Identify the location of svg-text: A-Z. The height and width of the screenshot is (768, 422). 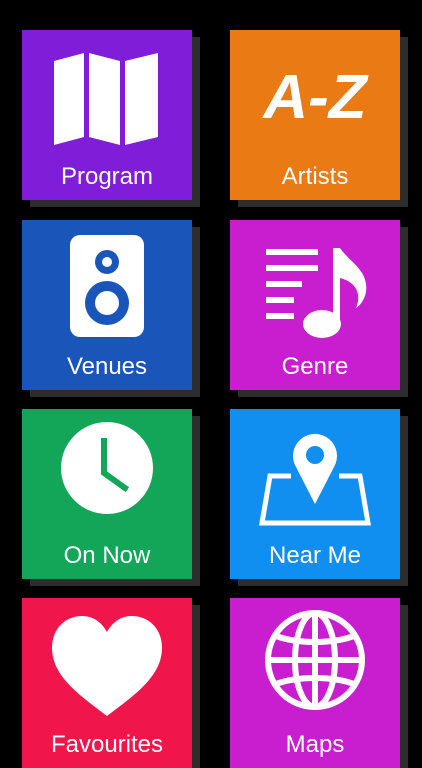
(314, 97).